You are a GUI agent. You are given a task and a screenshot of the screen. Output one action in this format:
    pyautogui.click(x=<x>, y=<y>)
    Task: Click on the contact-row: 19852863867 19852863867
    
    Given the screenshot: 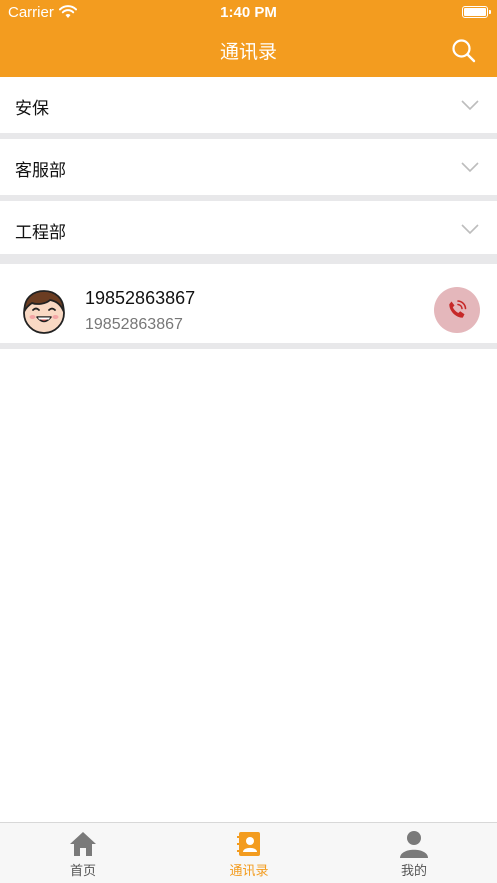 What is the action you would take?
    pyautogui.click(x=248, y=310)
    